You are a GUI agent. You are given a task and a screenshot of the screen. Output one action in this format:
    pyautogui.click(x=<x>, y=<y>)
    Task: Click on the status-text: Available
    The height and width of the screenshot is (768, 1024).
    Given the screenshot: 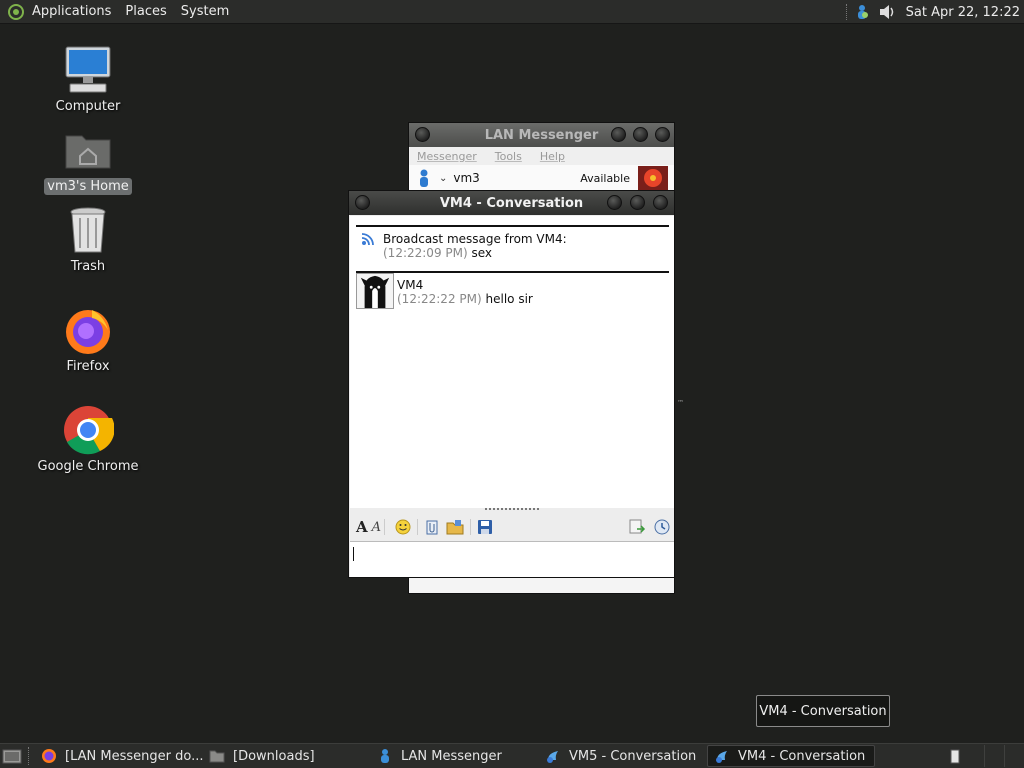 What is the action you would take?
    pyautogui.click(x=605, y=178)
    